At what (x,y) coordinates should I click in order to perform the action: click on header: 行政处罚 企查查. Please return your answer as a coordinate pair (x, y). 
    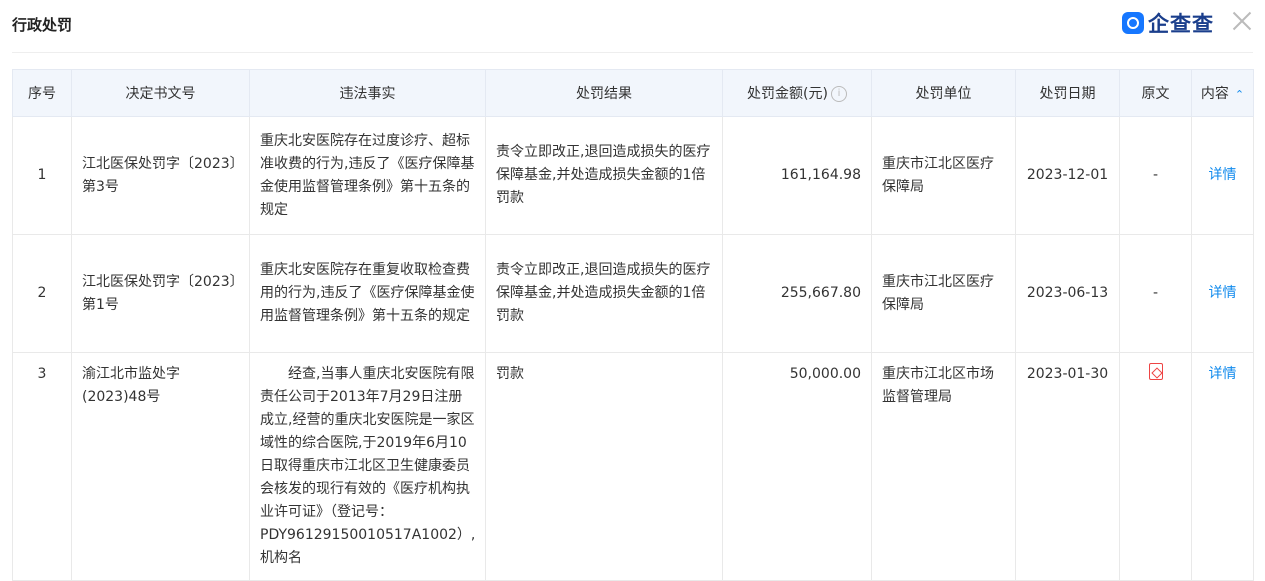
    Looking at the image, I should click on (632, 26).